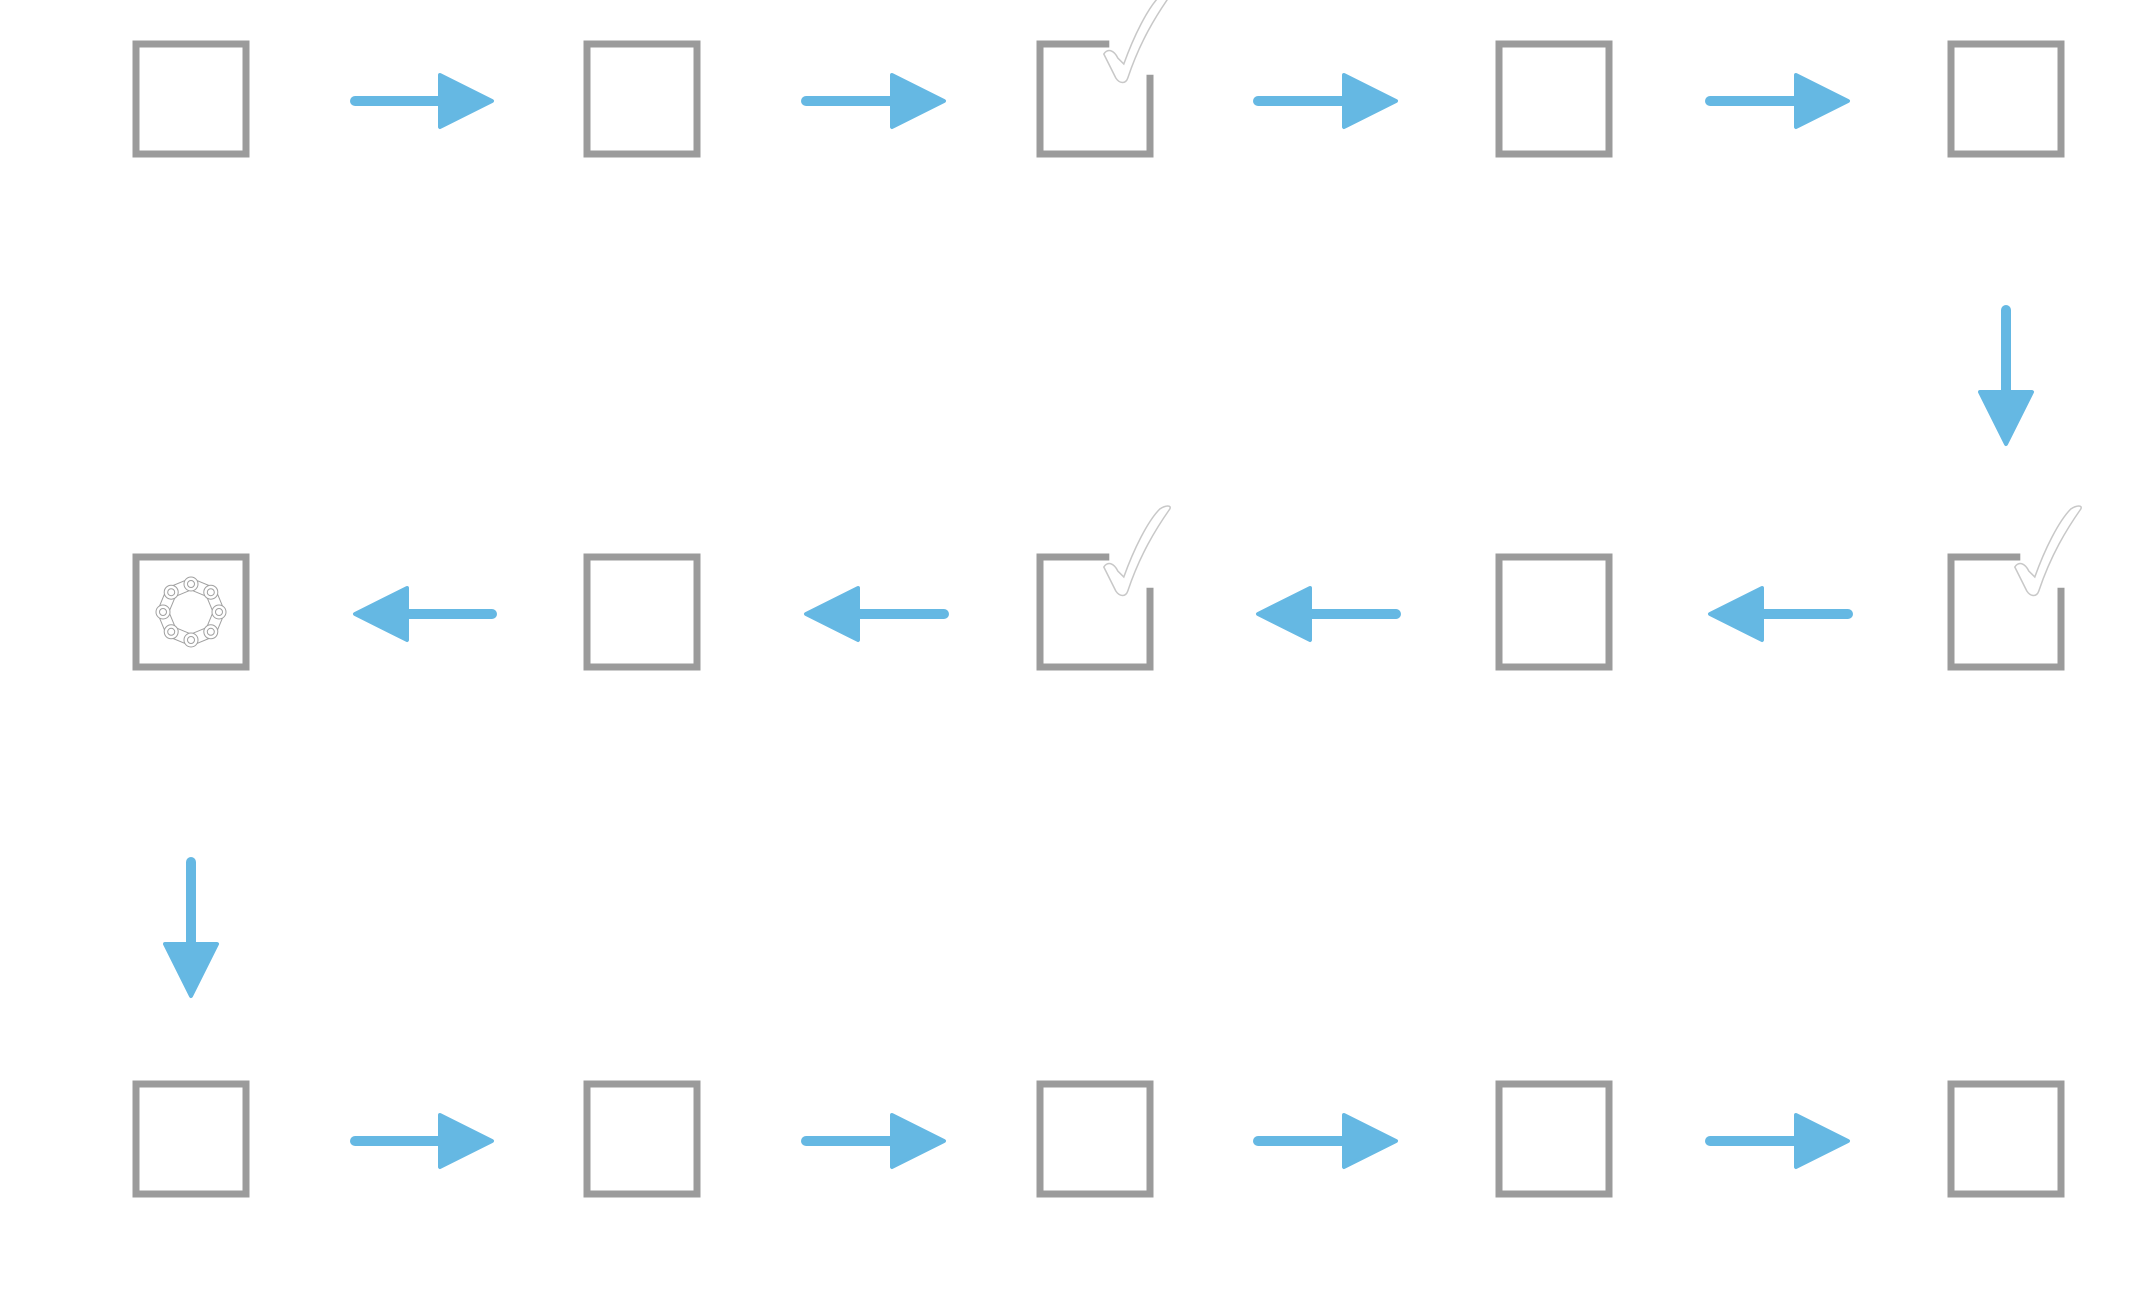 The width and height of the screenshot is (2145, 1314). I want to click on step-box-r2s2, so click(642, 612).